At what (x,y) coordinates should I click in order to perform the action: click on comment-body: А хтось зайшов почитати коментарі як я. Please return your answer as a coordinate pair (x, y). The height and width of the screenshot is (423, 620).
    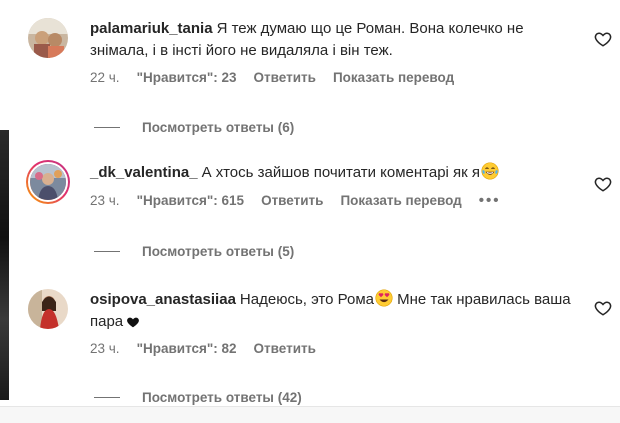
    Looking at the image, I should click on (341, 172).